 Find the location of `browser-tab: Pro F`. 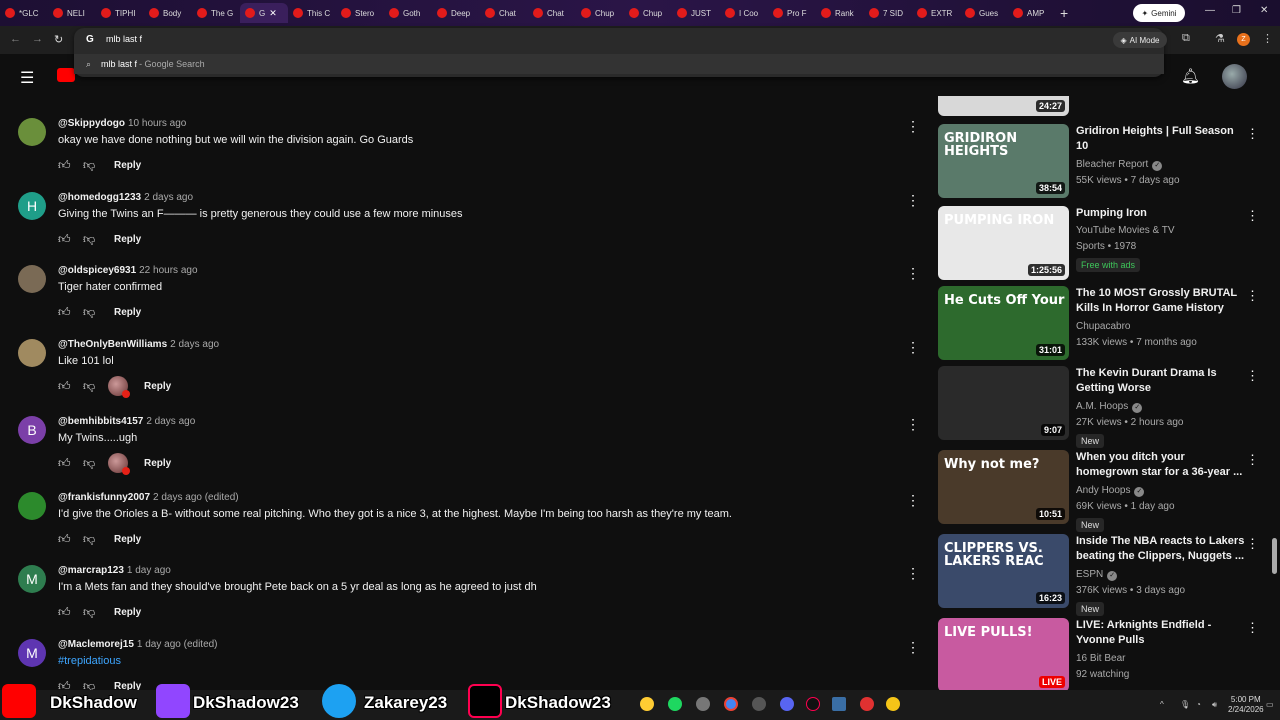

browser-tab: Pro F is located at coordinates (792, 13).